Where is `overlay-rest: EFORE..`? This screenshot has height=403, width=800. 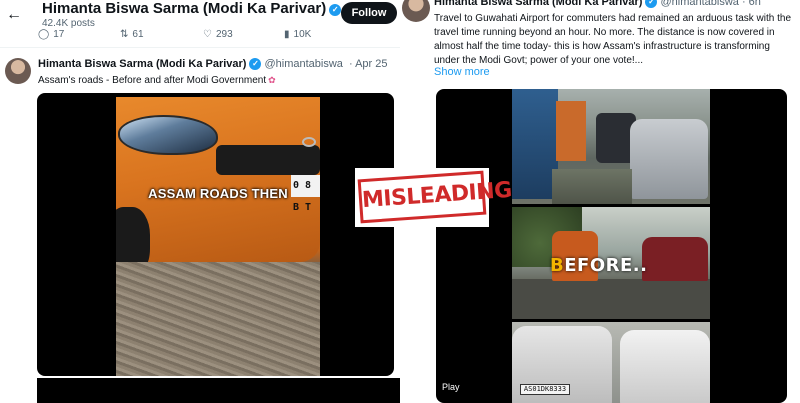
overlay-rest: EFORE.. is located at coordinates (606, 265).